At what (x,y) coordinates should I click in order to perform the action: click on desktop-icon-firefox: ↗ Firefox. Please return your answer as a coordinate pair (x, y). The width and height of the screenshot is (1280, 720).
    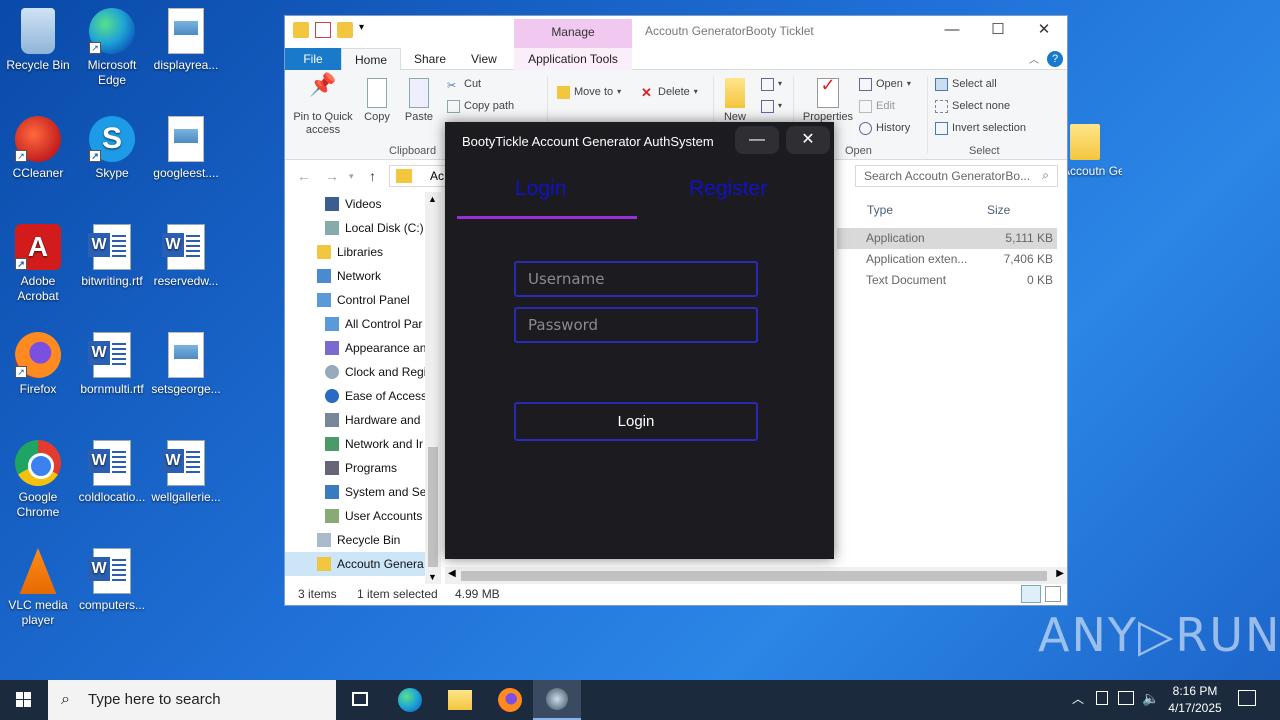
    Looking at the image, I should click on (38, 364).